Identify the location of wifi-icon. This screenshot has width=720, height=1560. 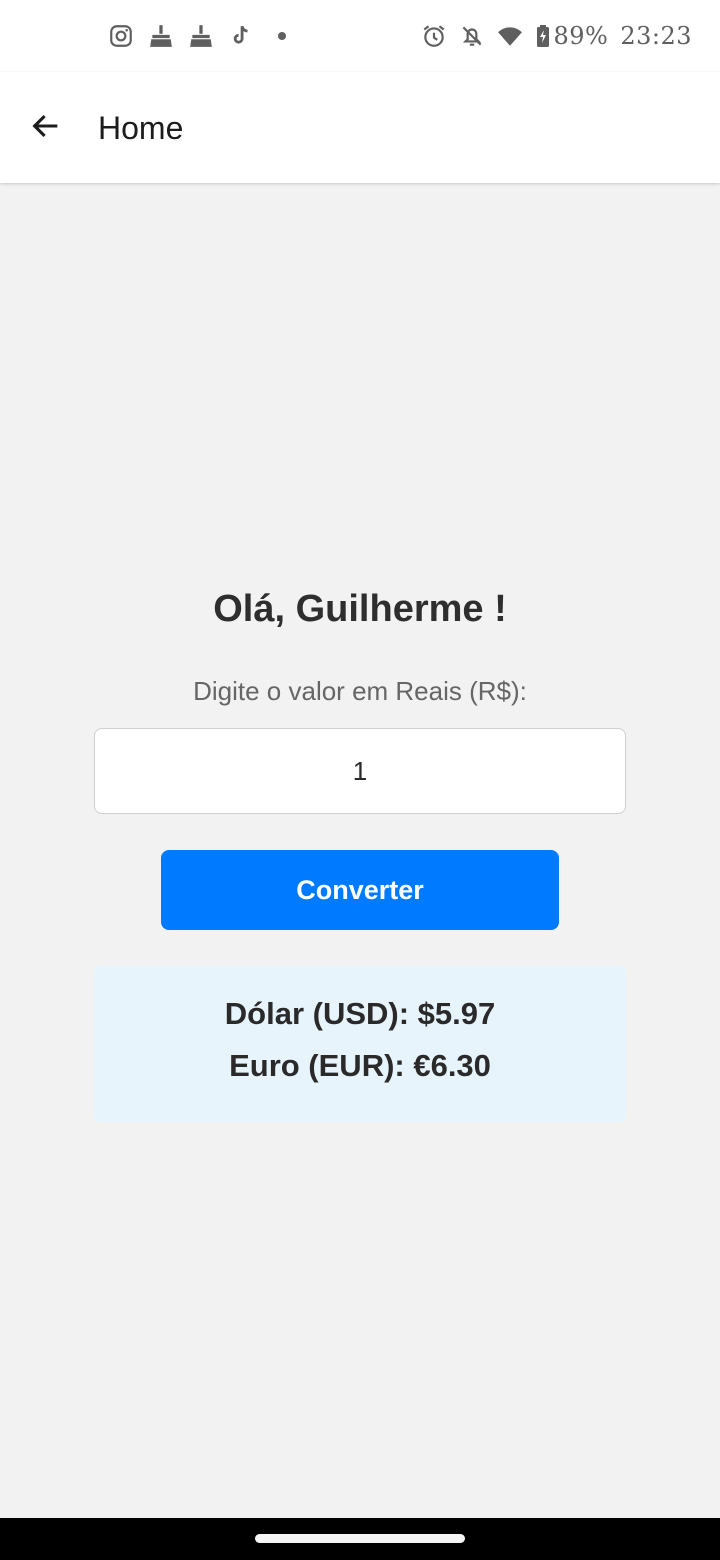
(510, 36).